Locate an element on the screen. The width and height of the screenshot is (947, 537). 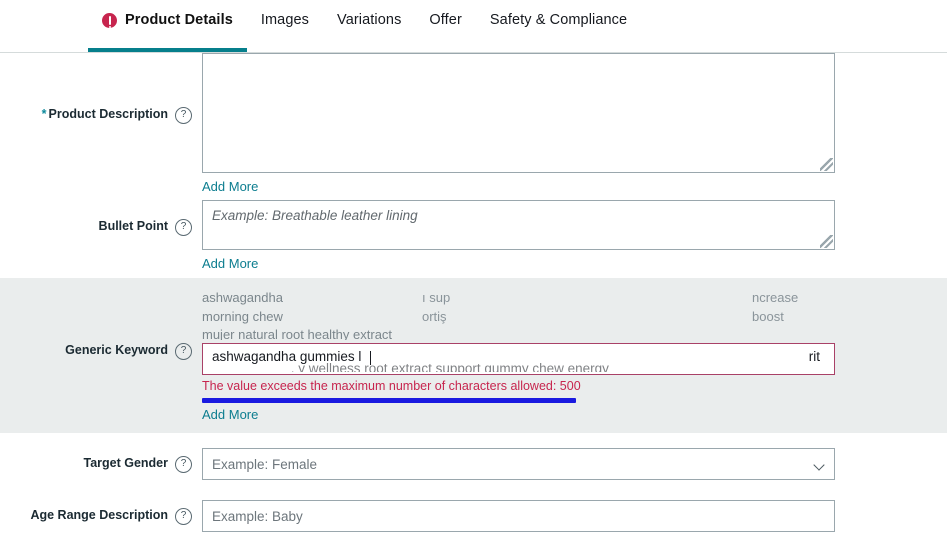
bullet-point-textarea: Example: Breathable leather lining is located at coordinates (518, 225).